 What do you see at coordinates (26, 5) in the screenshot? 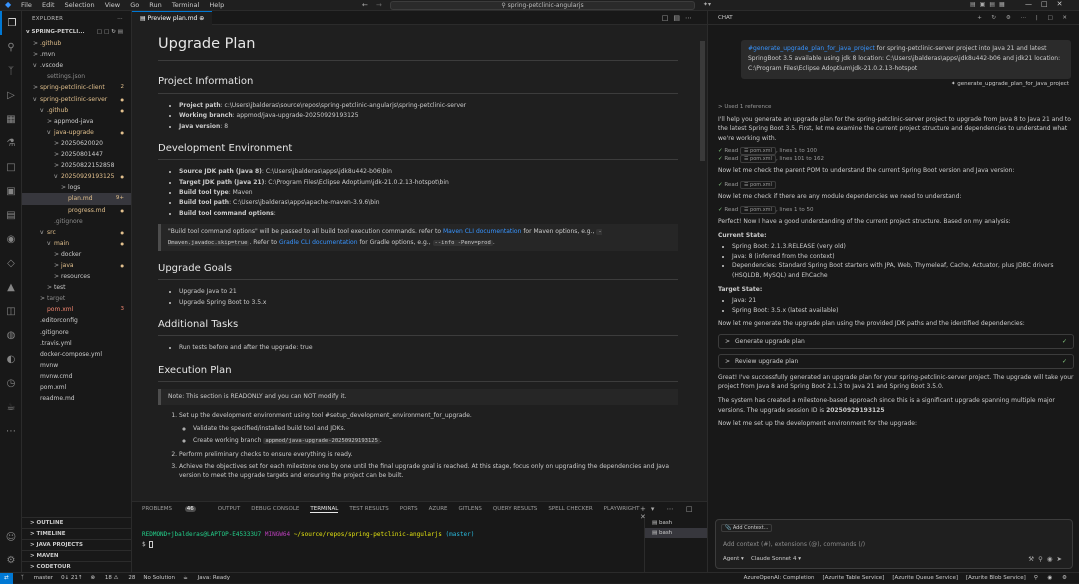
I see `menu-file: File` at bounding box center [26, 5].